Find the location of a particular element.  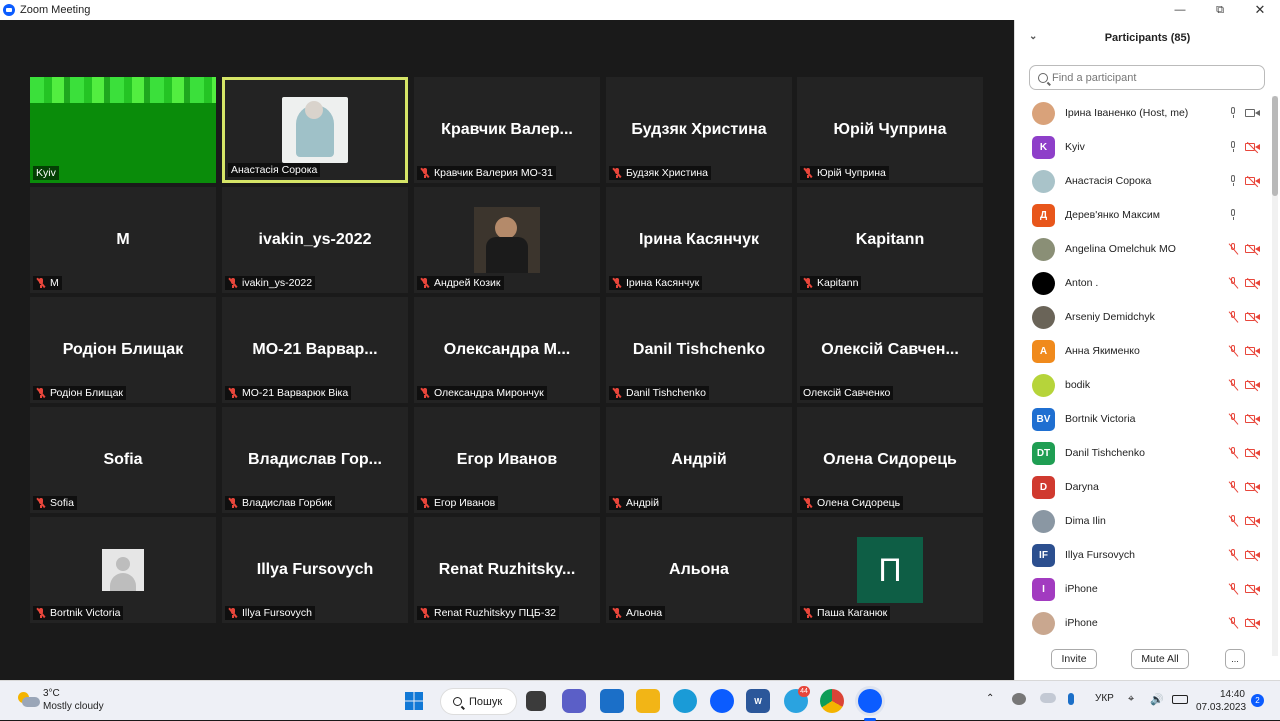

participant-row: K Kyiv is located at coordinates (1143, 147).